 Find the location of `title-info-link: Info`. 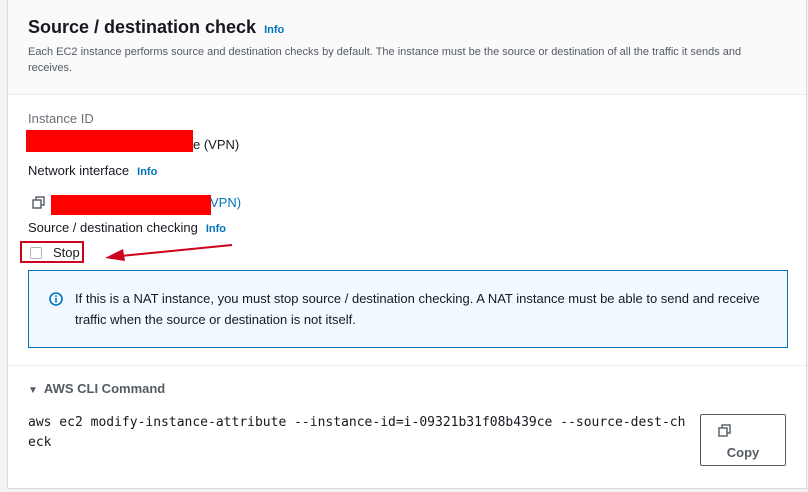

title-info-link: Info is located at coordinates (274, 30).